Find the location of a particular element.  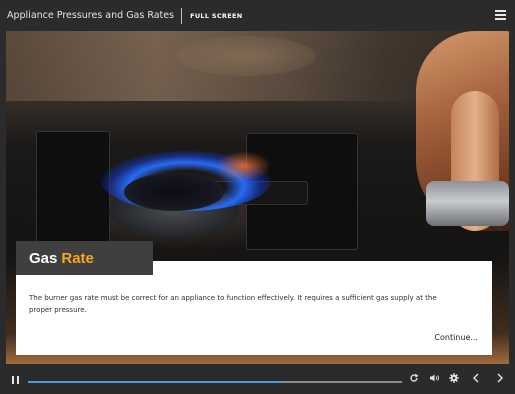

seek-bar-progress is located at coordinates (155, 382).